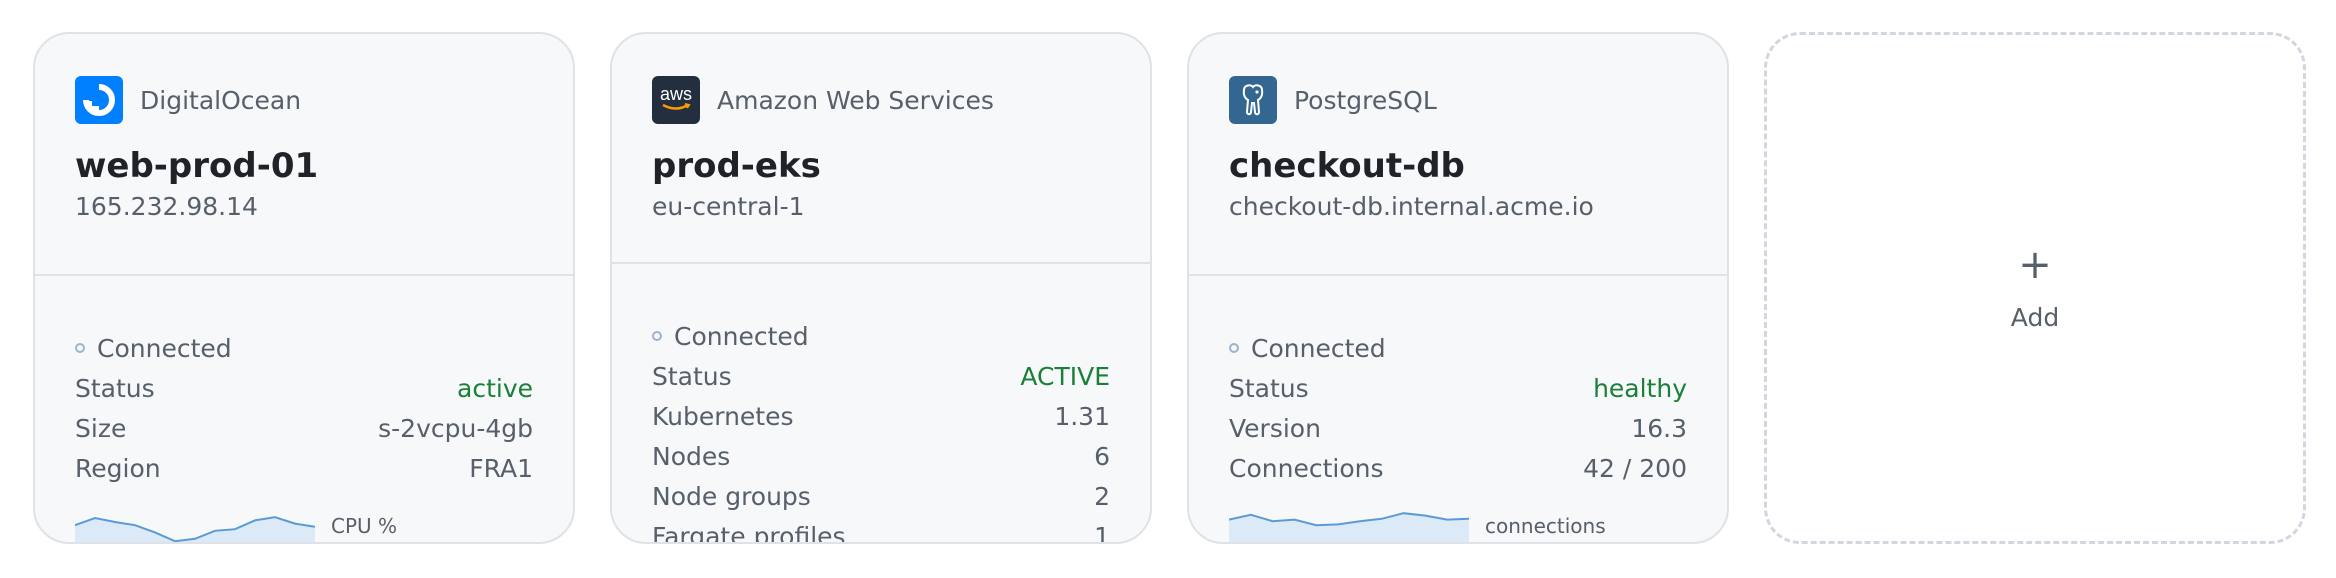 The width and height of the screenshot is (2336, 578). Describe the element at coordinates (2035, 264) in the screenshot. I see `plus-icon: +` at that location.